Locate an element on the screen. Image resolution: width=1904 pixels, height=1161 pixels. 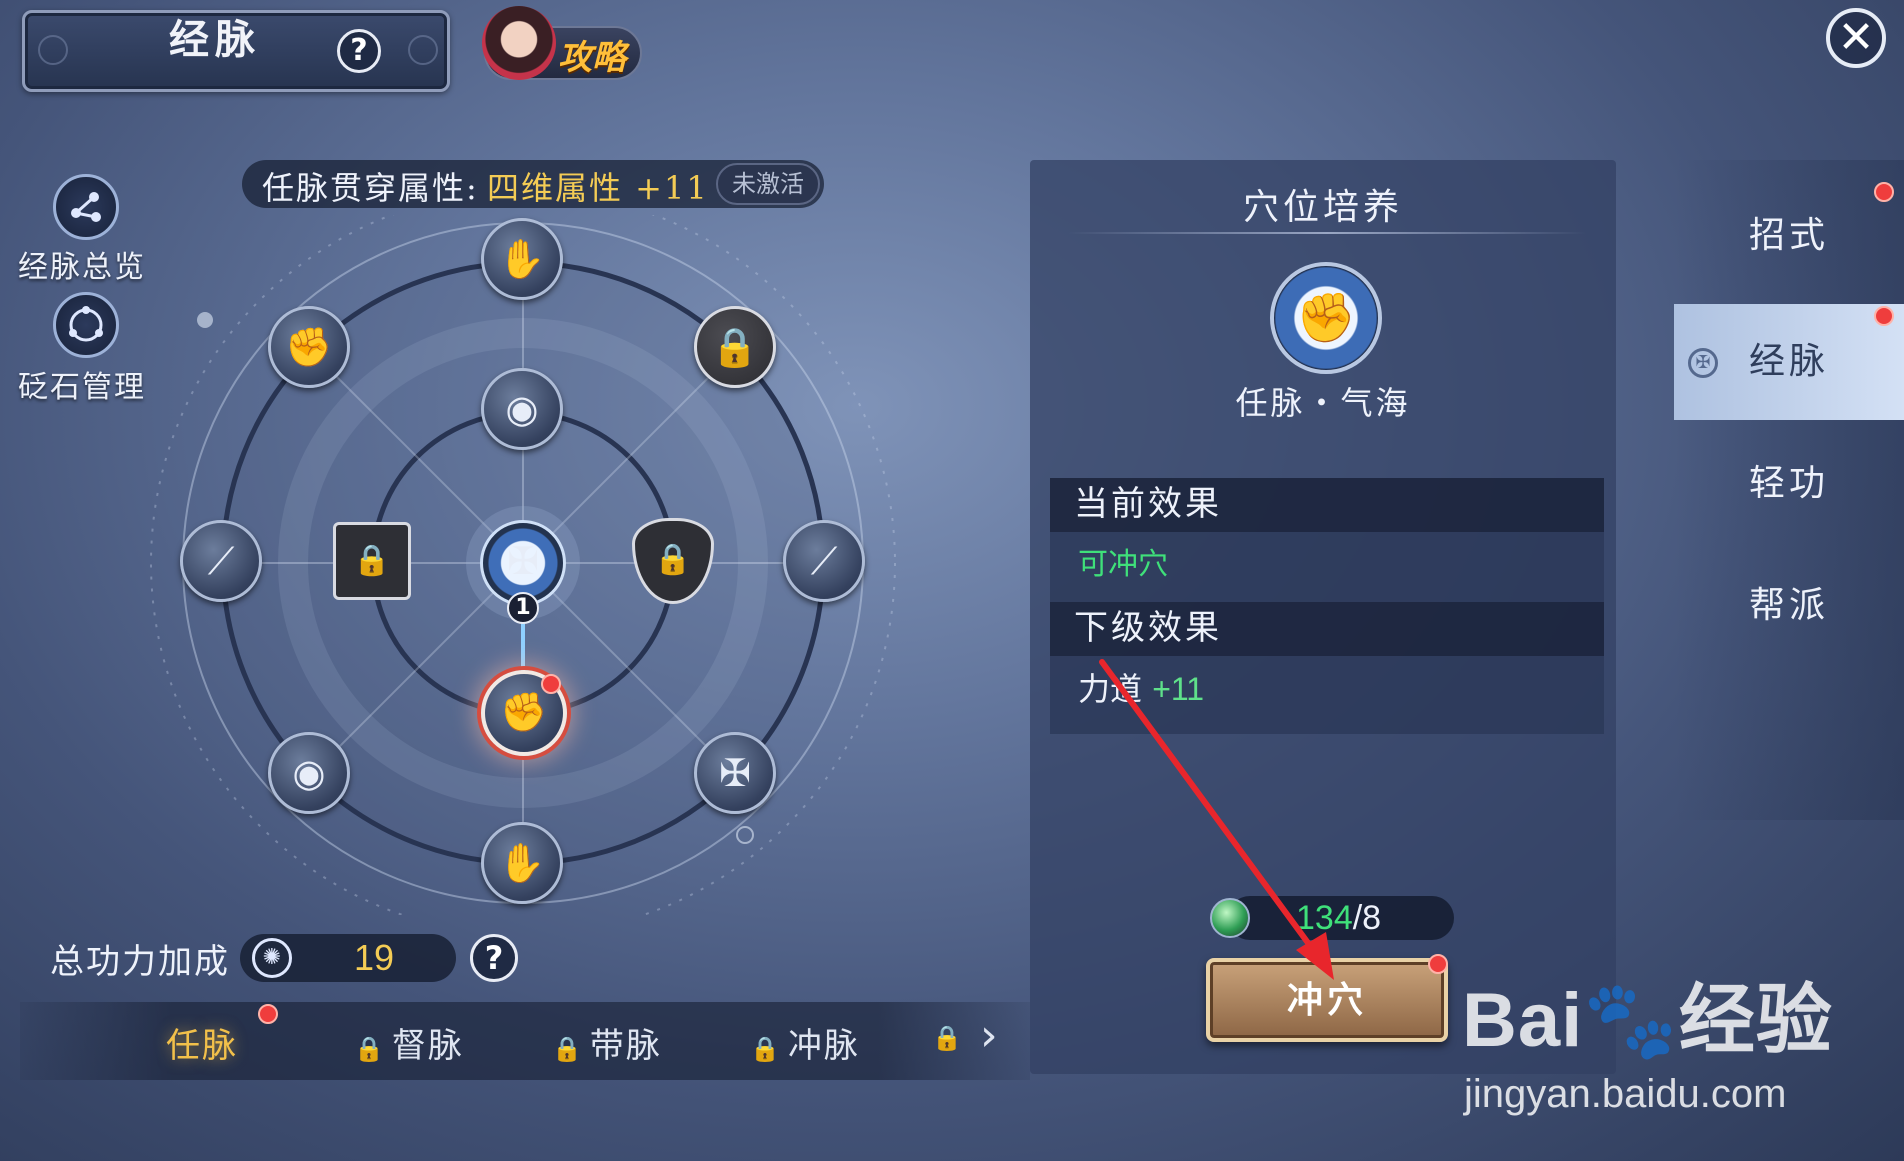
total-power-value: 19 is located at coordinates (374, 957).